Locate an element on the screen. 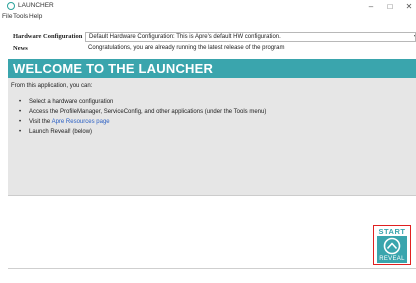  minimize-button: – is located at coordinates (371, 6).